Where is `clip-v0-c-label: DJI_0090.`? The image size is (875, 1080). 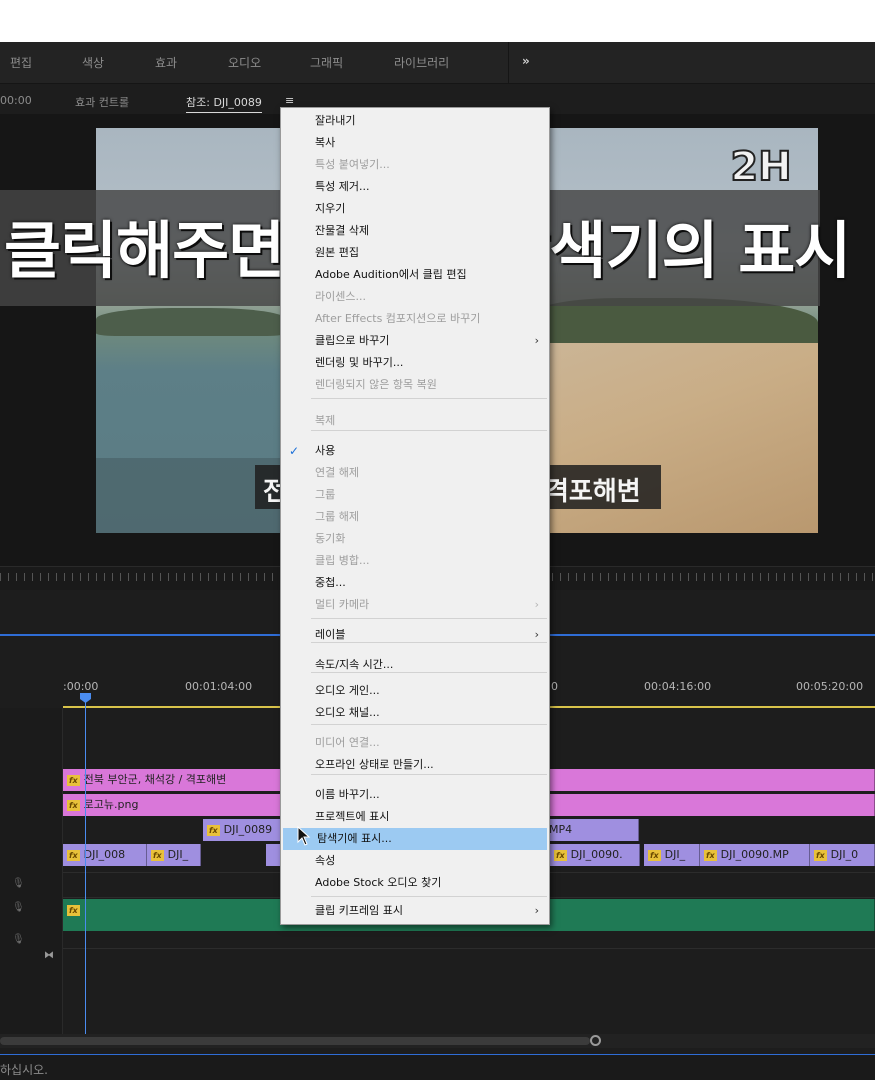 clip-v0-c-label: DJI_0090. is located at coordinates (596, 854).